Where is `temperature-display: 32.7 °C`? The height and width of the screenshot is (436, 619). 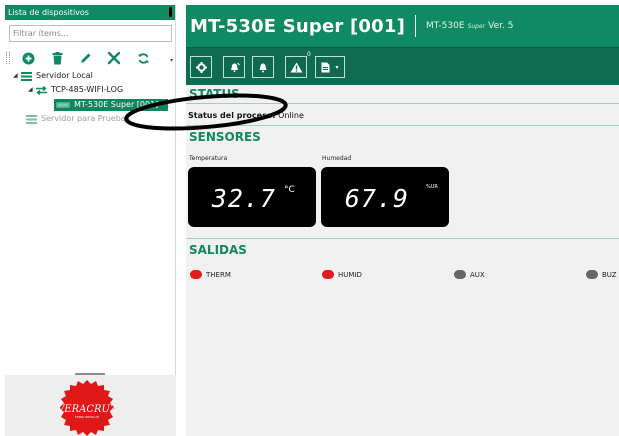 temperature-display: 32.7 °C is located at coordinates (252, 197).